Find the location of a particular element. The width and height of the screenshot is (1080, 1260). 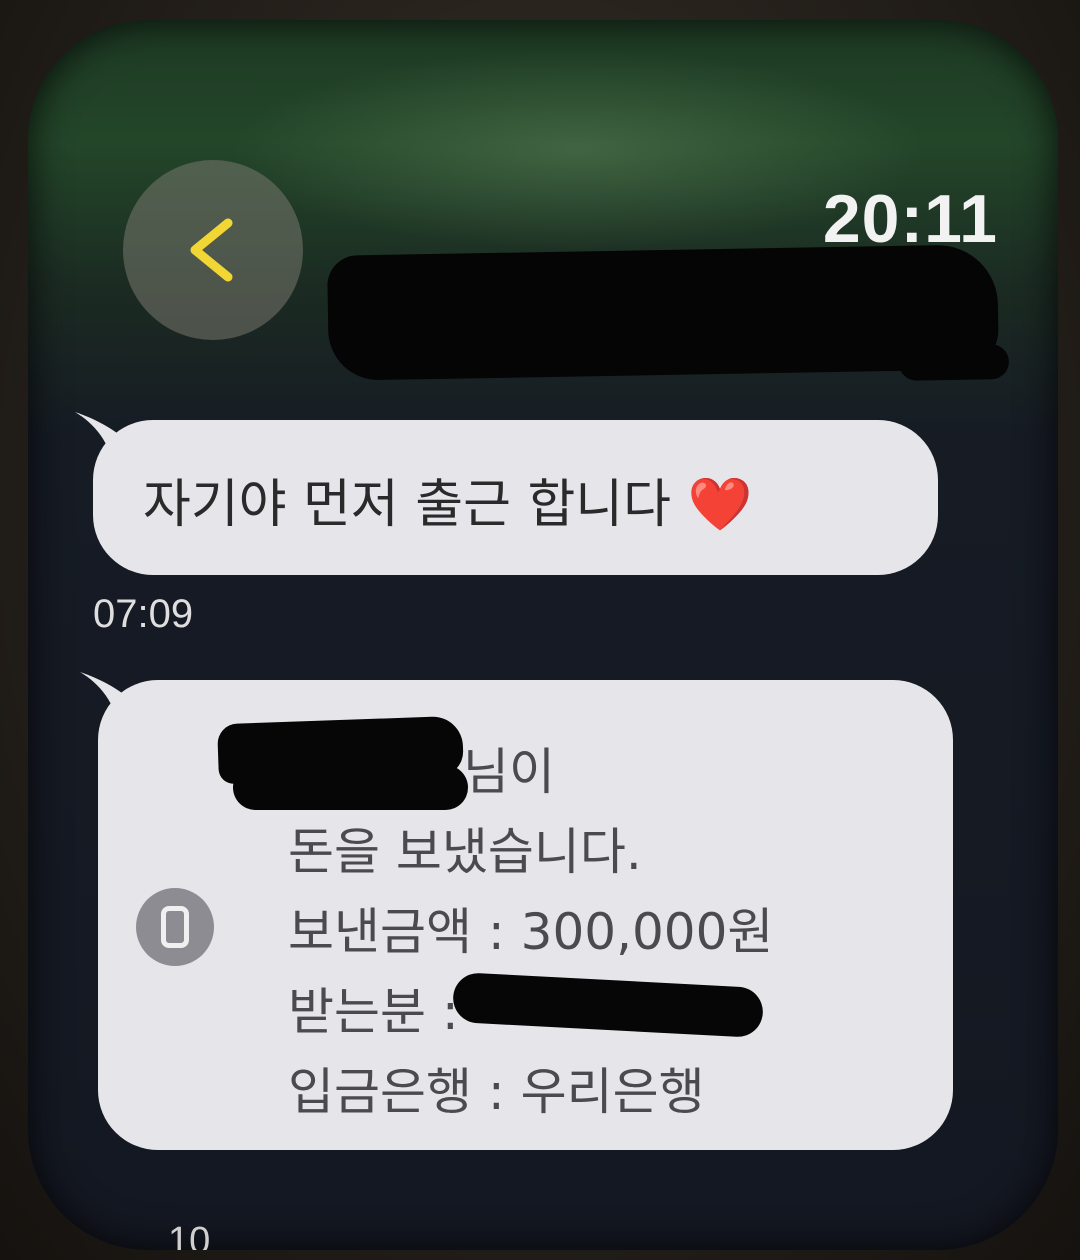

message-text: 자기야 먼저 출근 합니다 ❤️ is located at coordinates (447, 499).